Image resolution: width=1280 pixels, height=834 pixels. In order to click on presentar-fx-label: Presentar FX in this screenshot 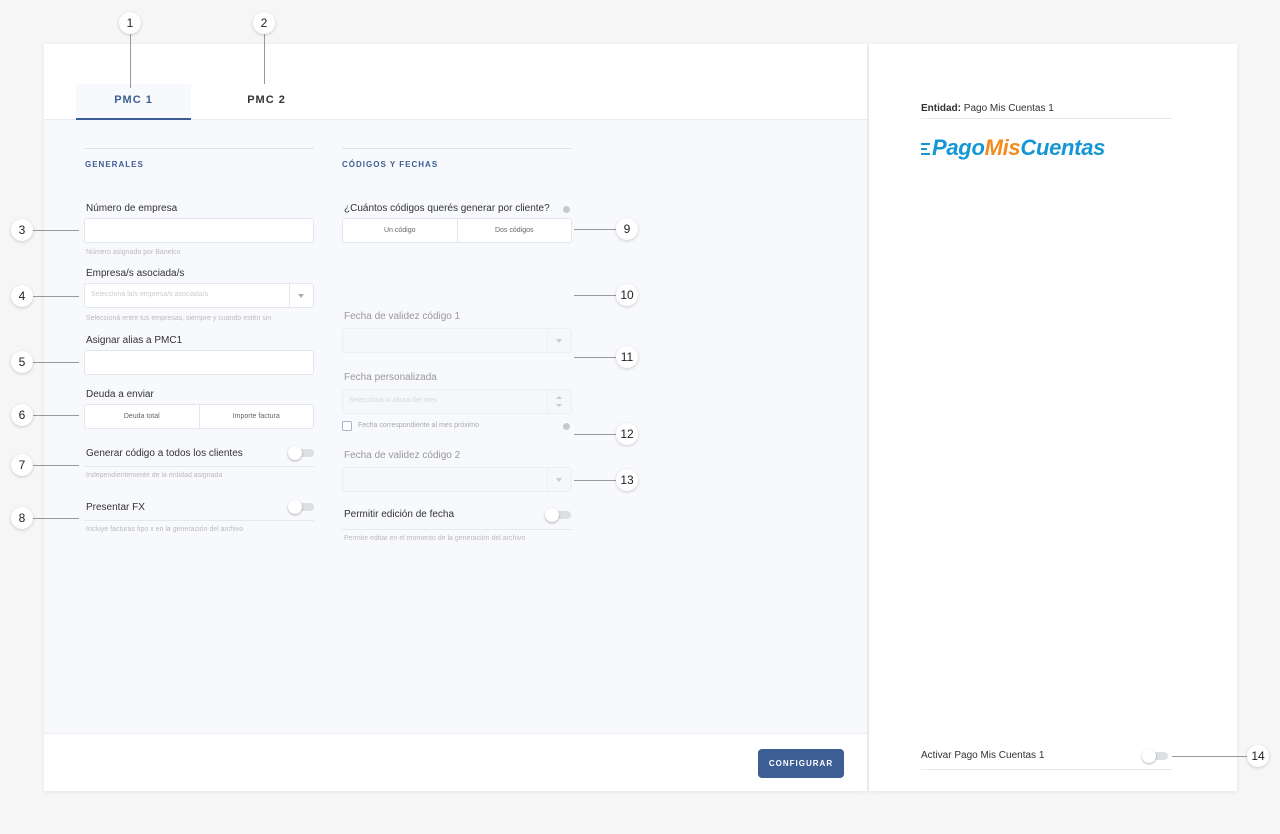, I will do `click(115, 507)`.